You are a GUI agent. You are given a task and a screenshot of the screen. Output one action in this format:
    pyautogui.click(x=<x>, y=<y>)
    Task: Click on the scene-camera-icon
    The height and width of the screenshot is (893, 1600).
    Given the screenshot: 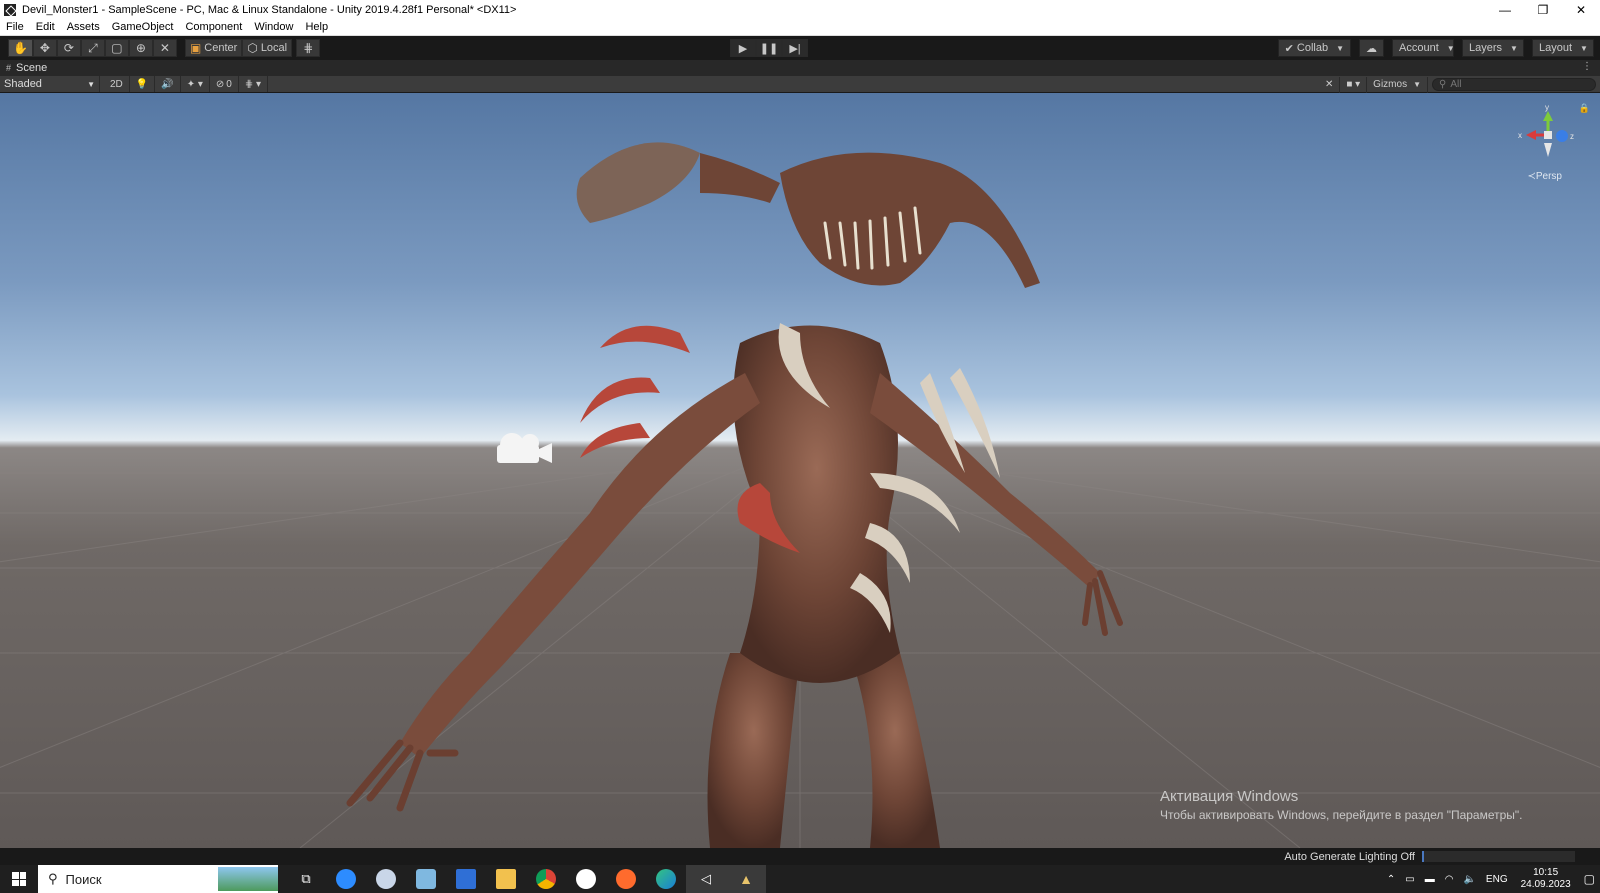 What is the action you would take?
    pyautogui.click(x=524, y=448)
    